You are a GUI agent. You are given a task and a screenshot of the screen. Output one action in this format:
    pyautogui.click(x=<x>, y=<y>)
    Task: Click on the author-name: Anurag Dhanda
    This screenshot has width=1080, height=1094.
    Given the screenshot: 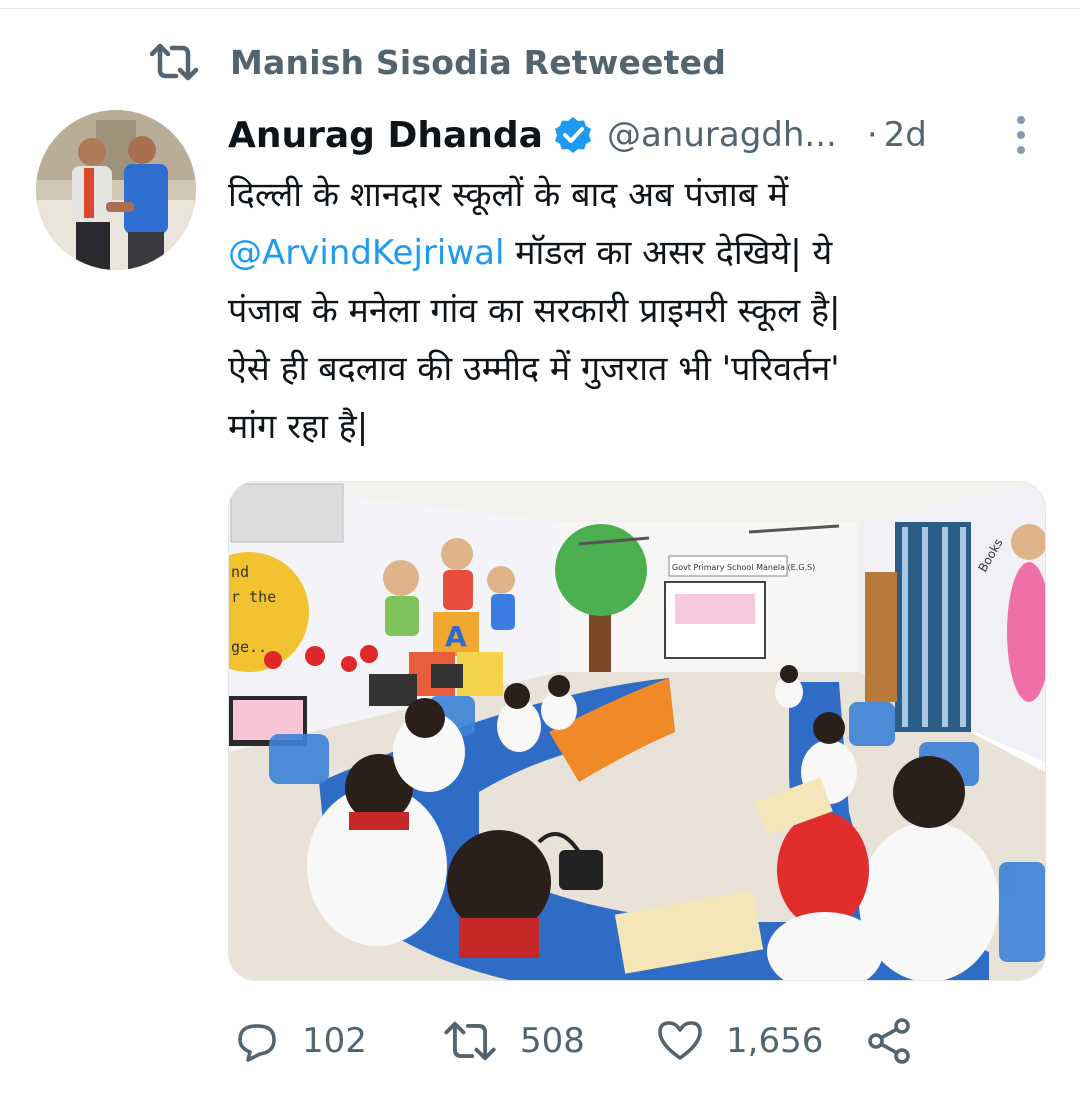 What is the action you would take?
    pyautogui.click(x=385, y=135)
    